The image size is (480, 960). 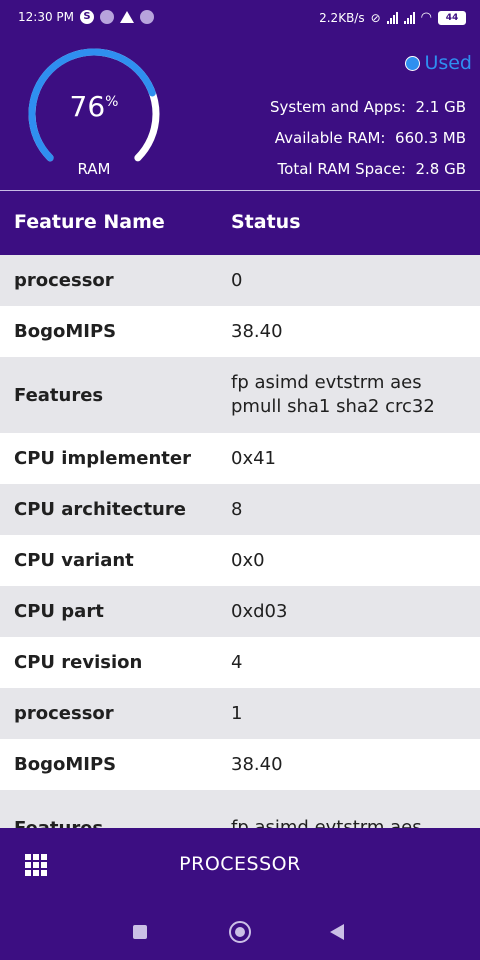 What do you see at coordinates (254, 458) in the screenshot?
I see `feature-status: 0x41` at bounding box center [254, 458].